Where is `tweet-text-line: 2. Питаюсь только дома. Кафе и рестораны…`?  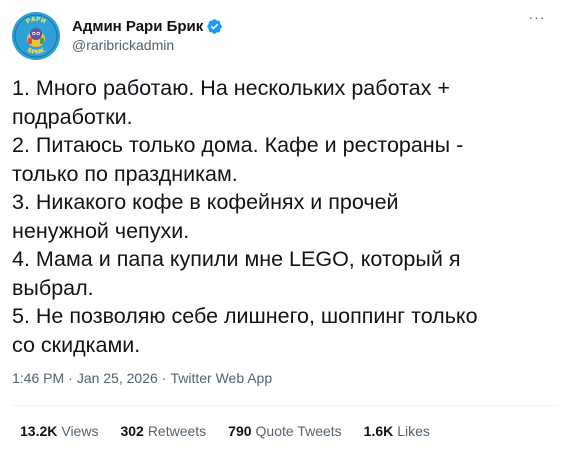
tweet-text-line: 2. Питаюсь только дома. Кафе и рестораны… is located at coordinates (238, 145).